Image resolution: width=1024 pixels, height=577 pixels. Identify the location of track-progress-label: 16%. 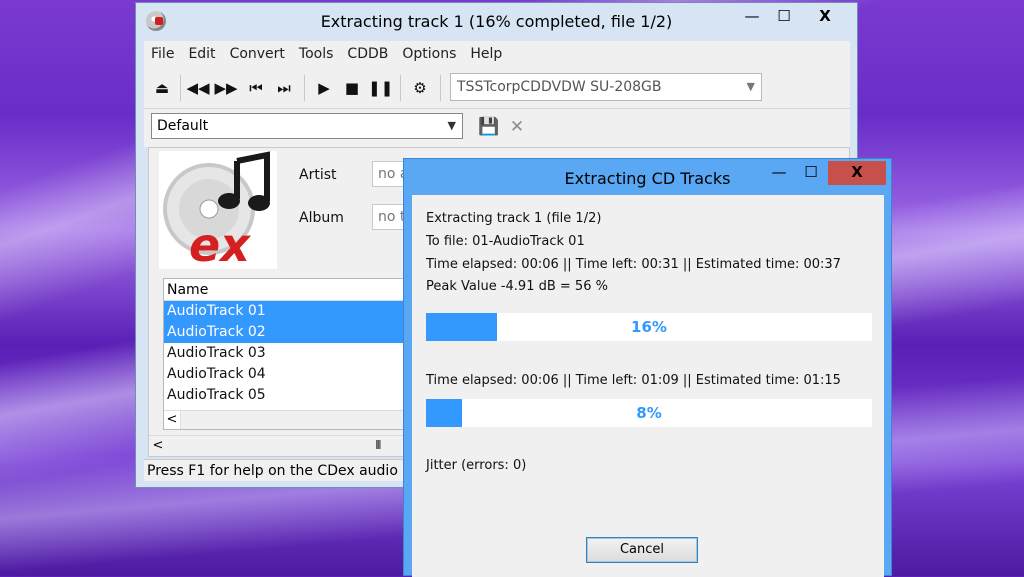
(649, 327).